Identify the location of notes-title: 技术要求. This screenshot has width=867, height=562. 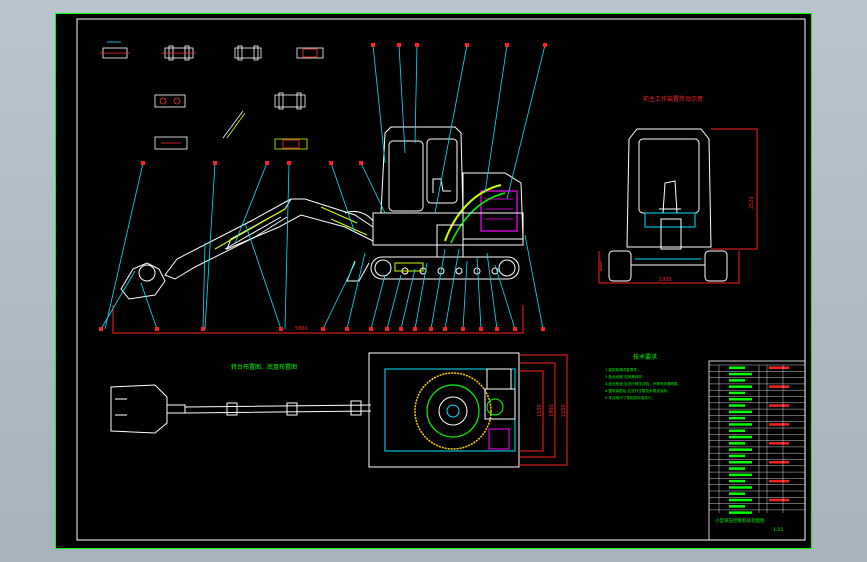
(645, 357).